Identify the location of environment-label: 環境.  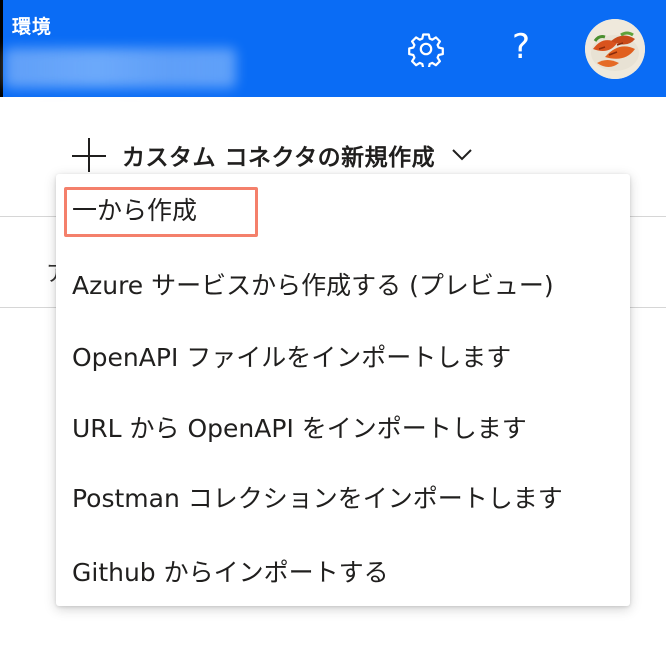
(32, 27).